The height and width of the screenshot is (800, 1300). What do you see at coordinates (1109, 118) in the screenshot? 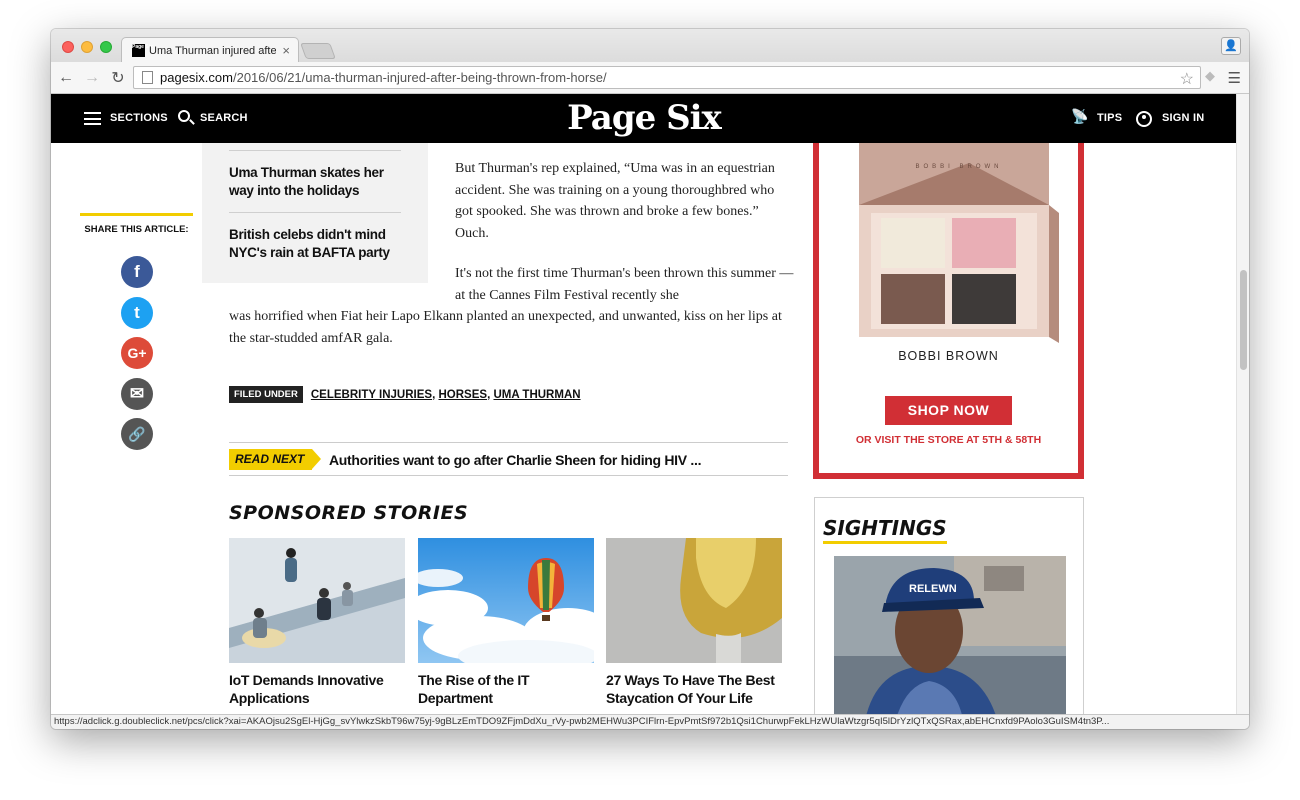
I see `tips-link: TIPS` at bounding box center [1109, 118].